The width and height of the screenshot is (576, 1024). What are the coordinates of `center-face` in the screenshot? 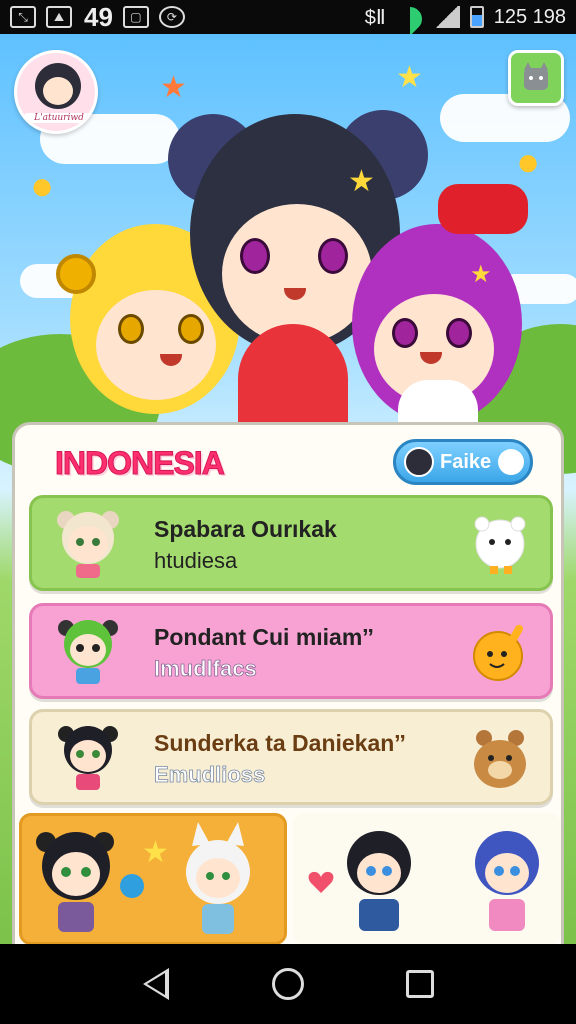 It's located at (297, 274).